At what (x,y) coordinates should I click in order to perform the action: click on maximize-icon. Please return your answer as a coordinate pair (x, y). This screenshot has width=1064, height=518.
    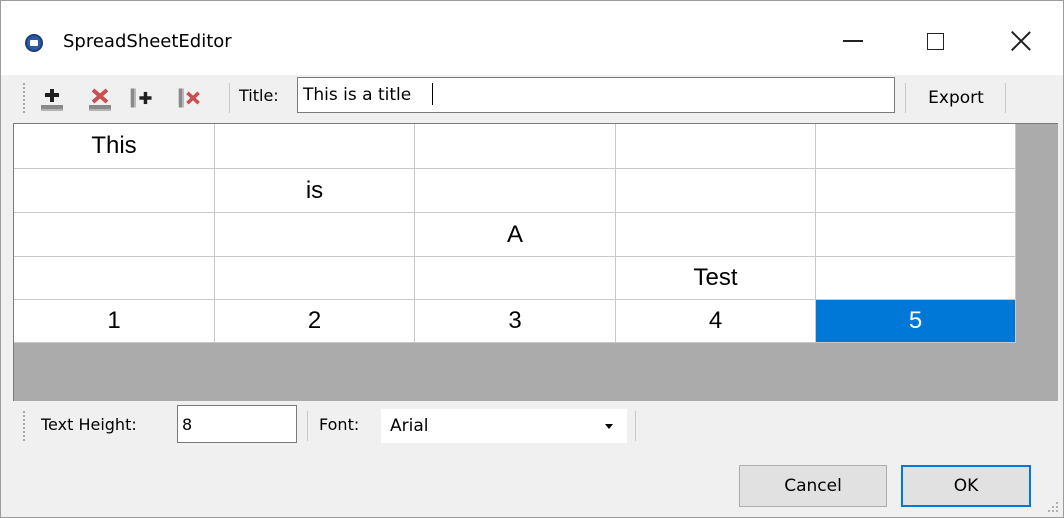
    Looking at the image, I should click on (935, 41).